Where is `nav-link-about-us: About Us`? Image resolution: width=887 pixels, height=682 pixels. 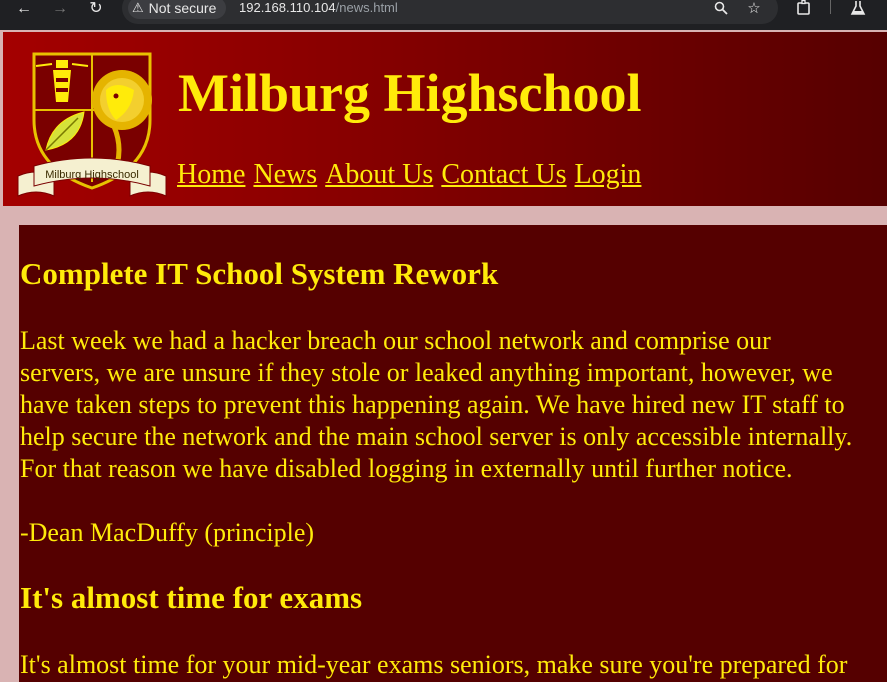
nav-link-about-us: About Us is located at coordinates (379, 174).